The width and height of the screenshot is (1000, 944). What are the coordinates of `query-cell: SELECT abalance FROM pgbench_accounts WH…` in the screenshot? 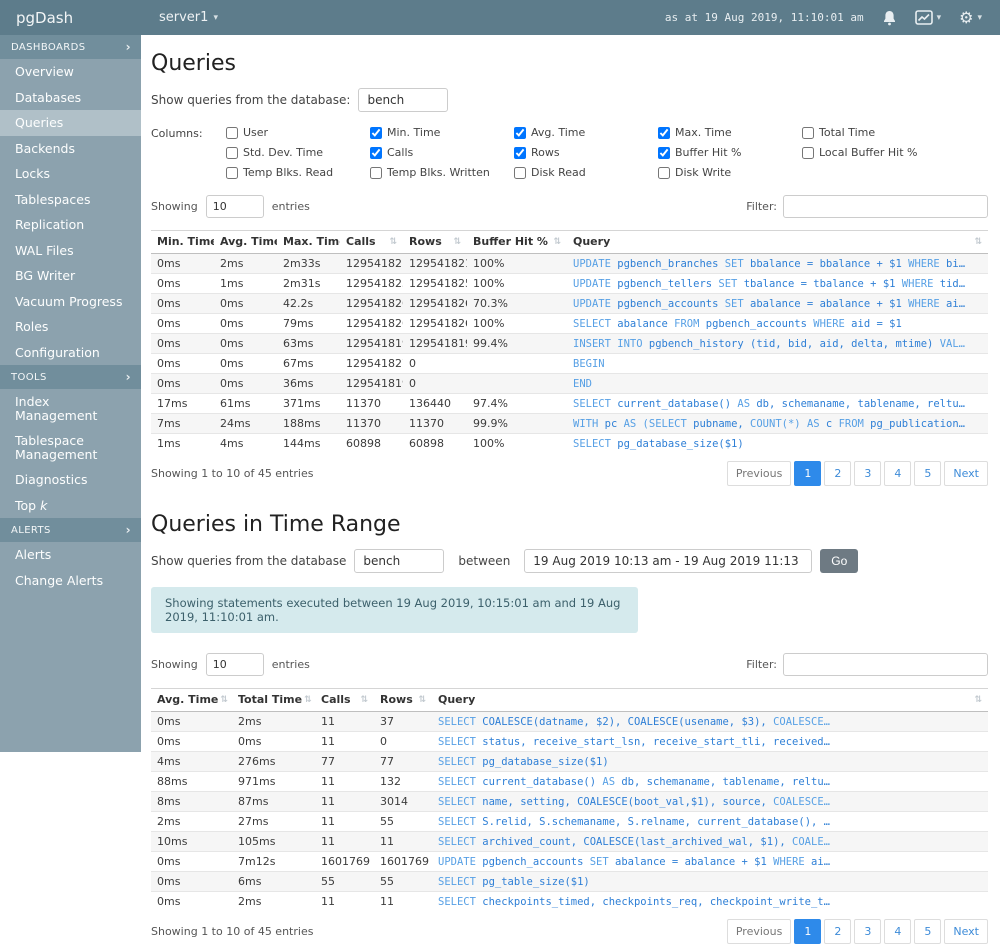 It's located at (777, 323).